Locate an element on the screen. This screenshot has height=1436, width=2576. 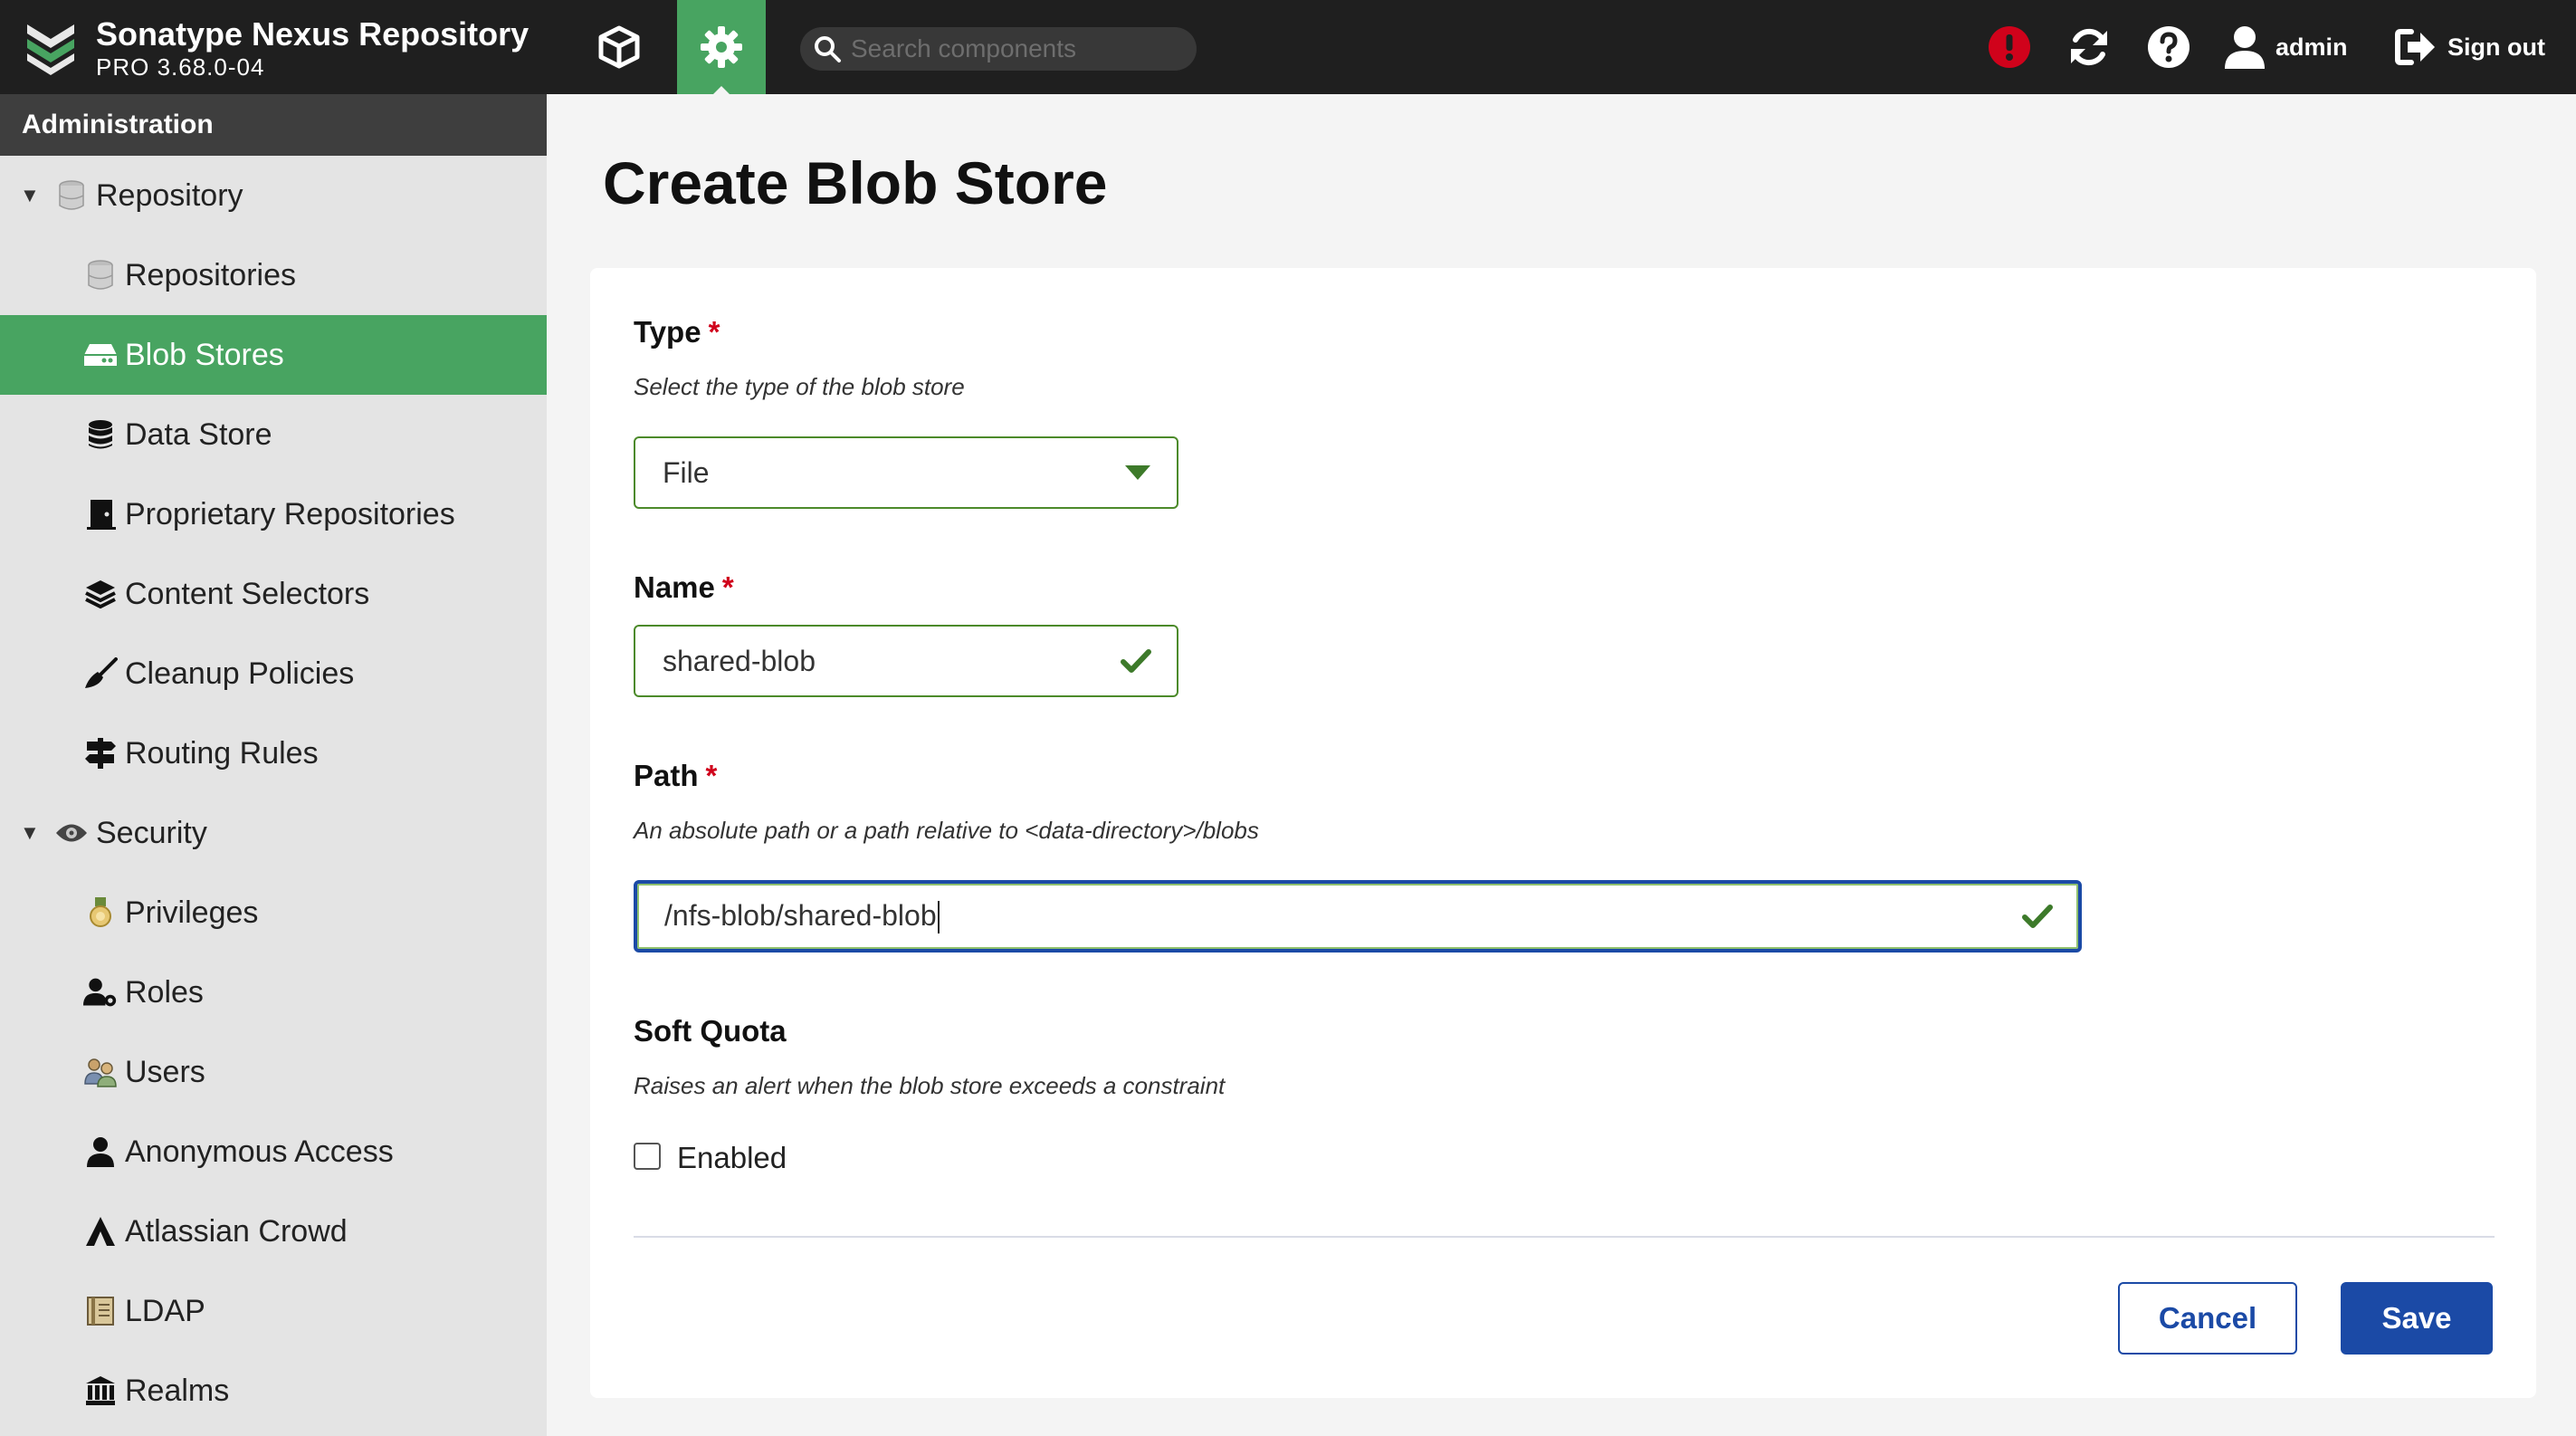
users-cog-icon is located at coordinates (100, 992).